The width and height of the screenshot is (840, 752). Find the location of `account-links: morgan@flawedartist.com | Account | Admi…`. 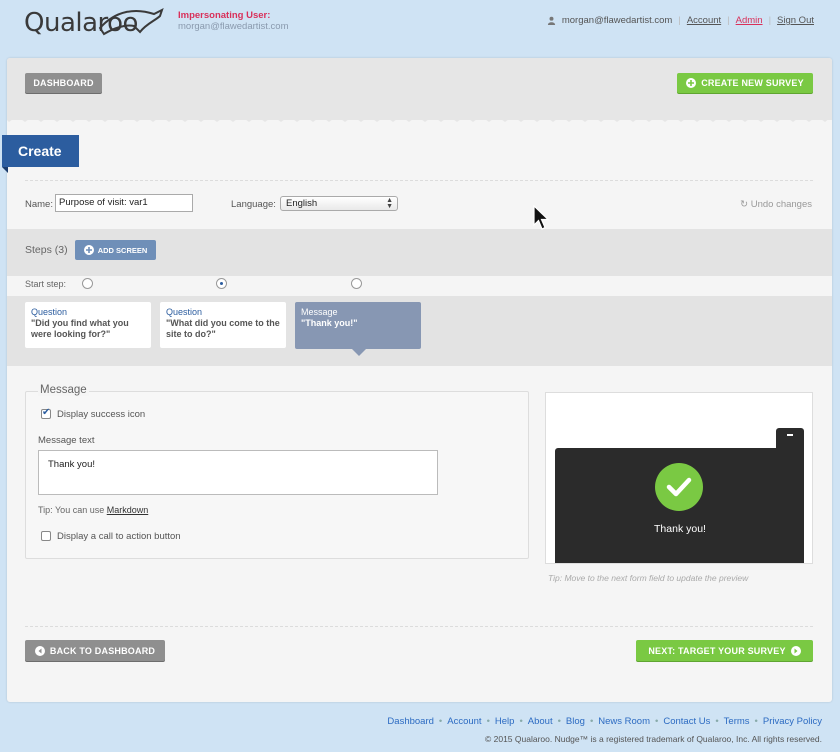

account-links: morgan@flawedartist.com | Account | Admi… is located at coordinates (680, 20).